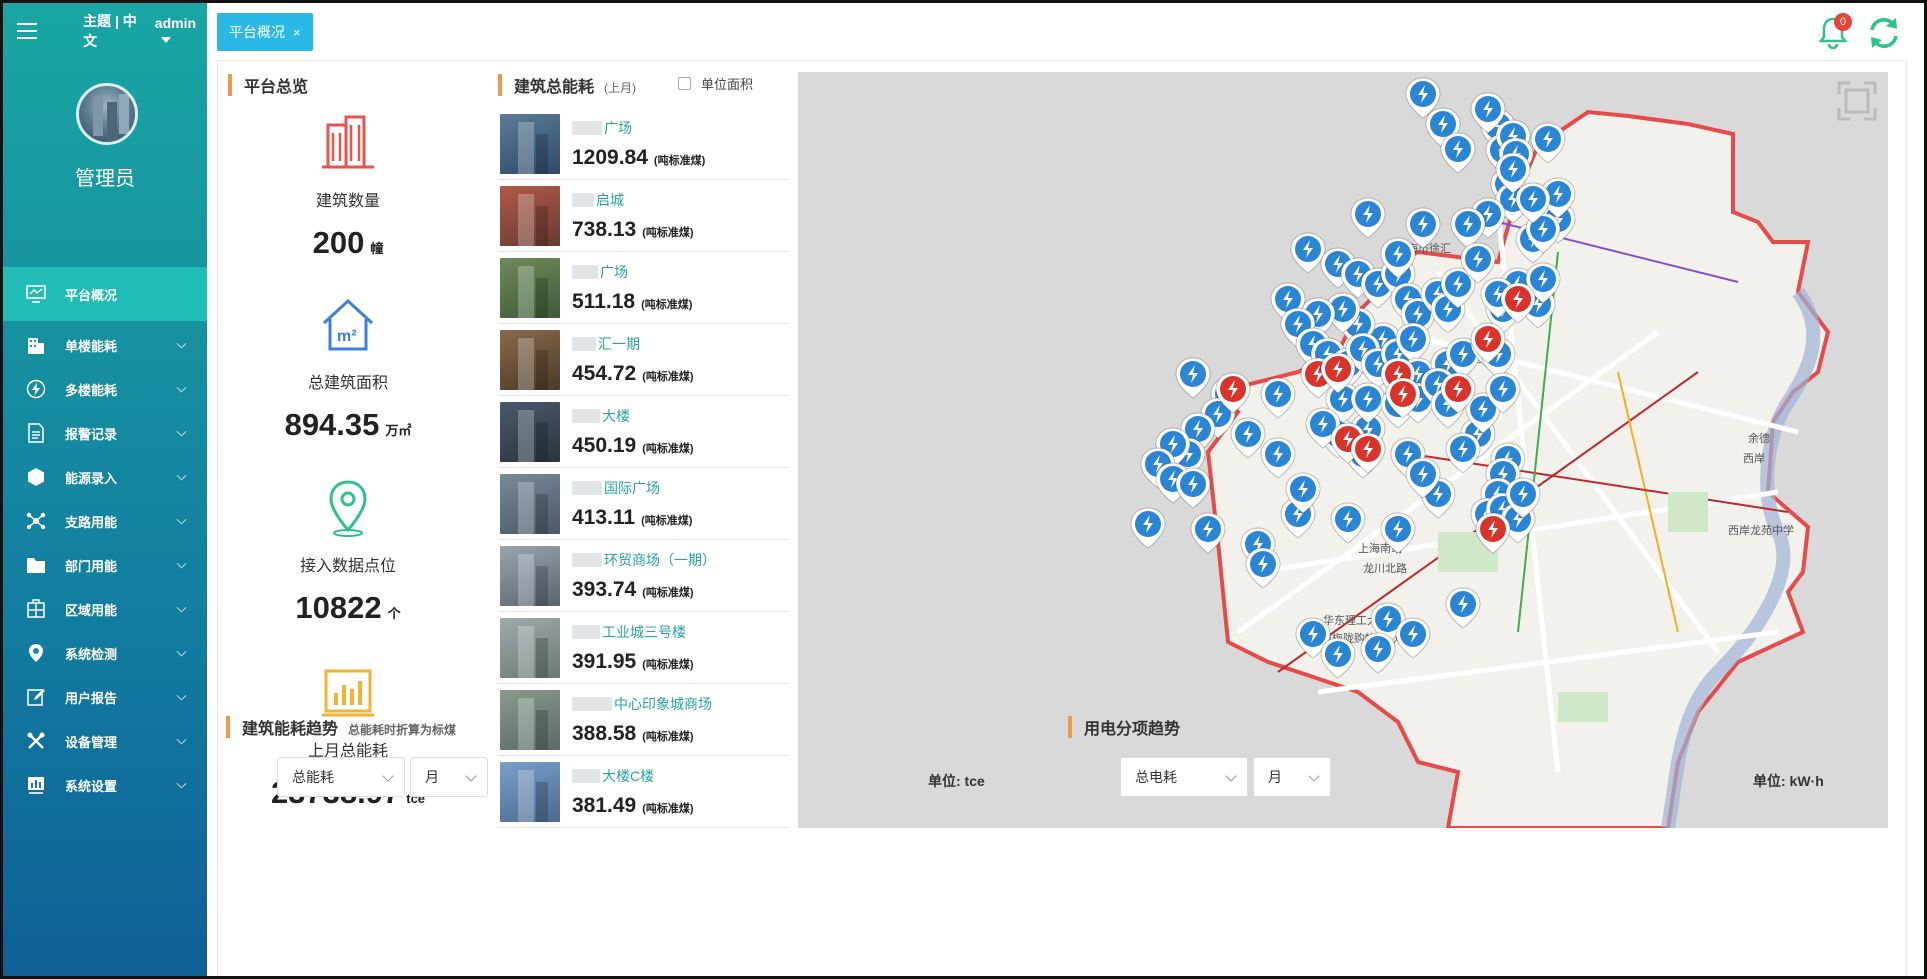  I want to click on data-points-value: 10822, so click(338, 607).